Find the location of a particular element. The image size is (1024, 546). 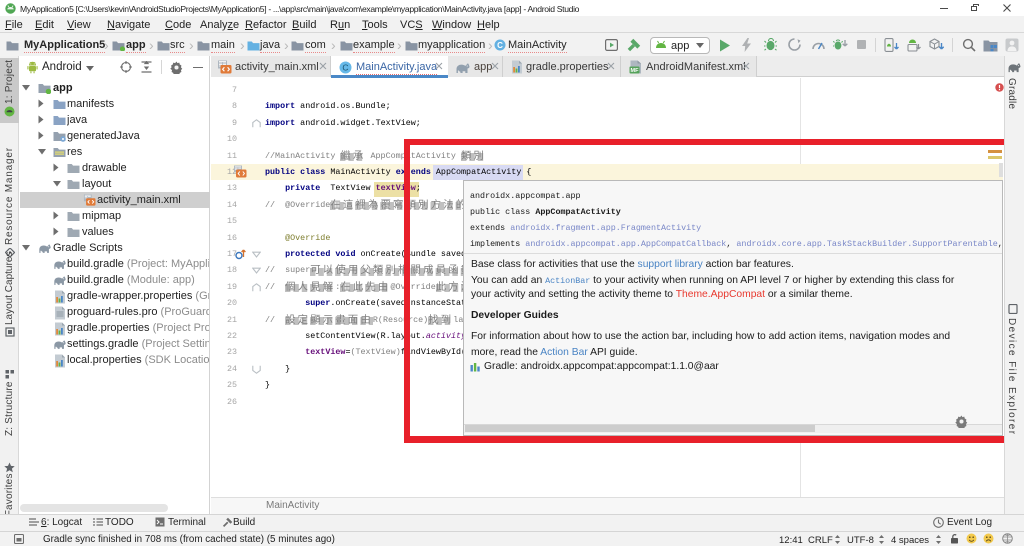

svg-text: MF is located at coordinates (635, 71).